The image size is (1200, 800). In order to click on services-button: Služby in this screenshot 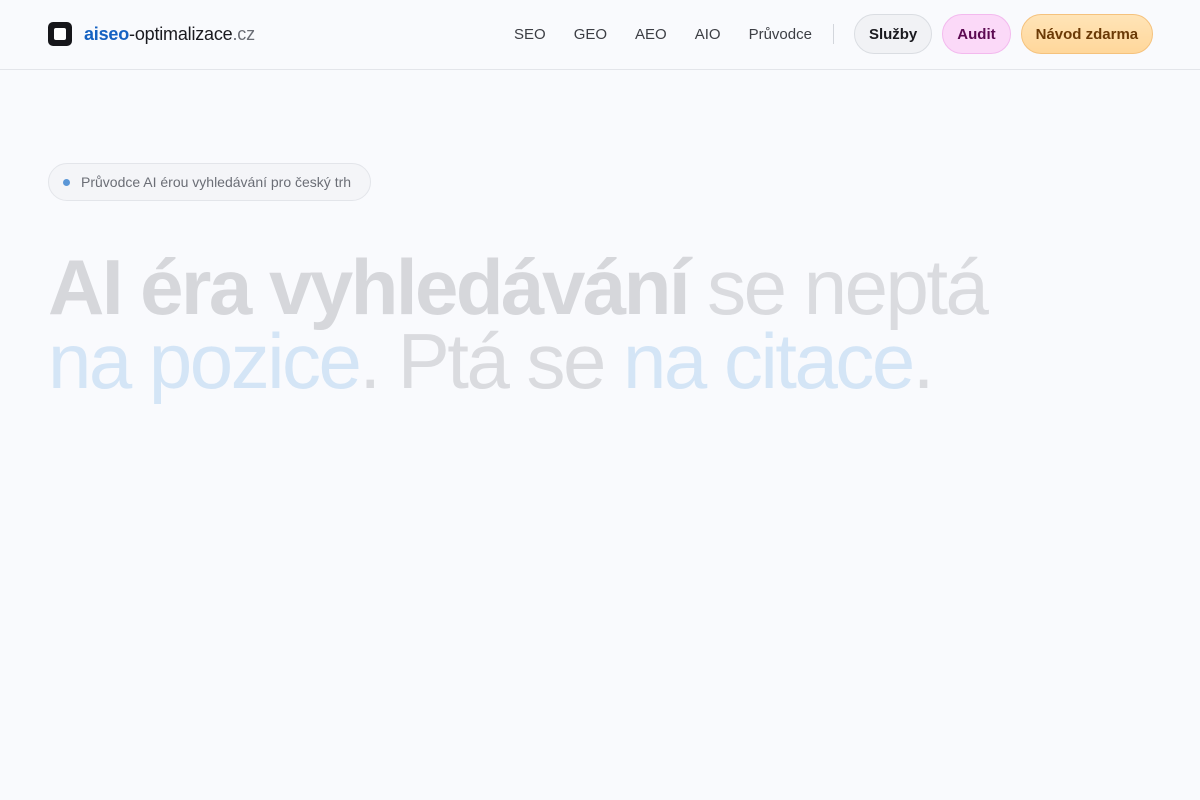, I will do `click(893, 34)`.